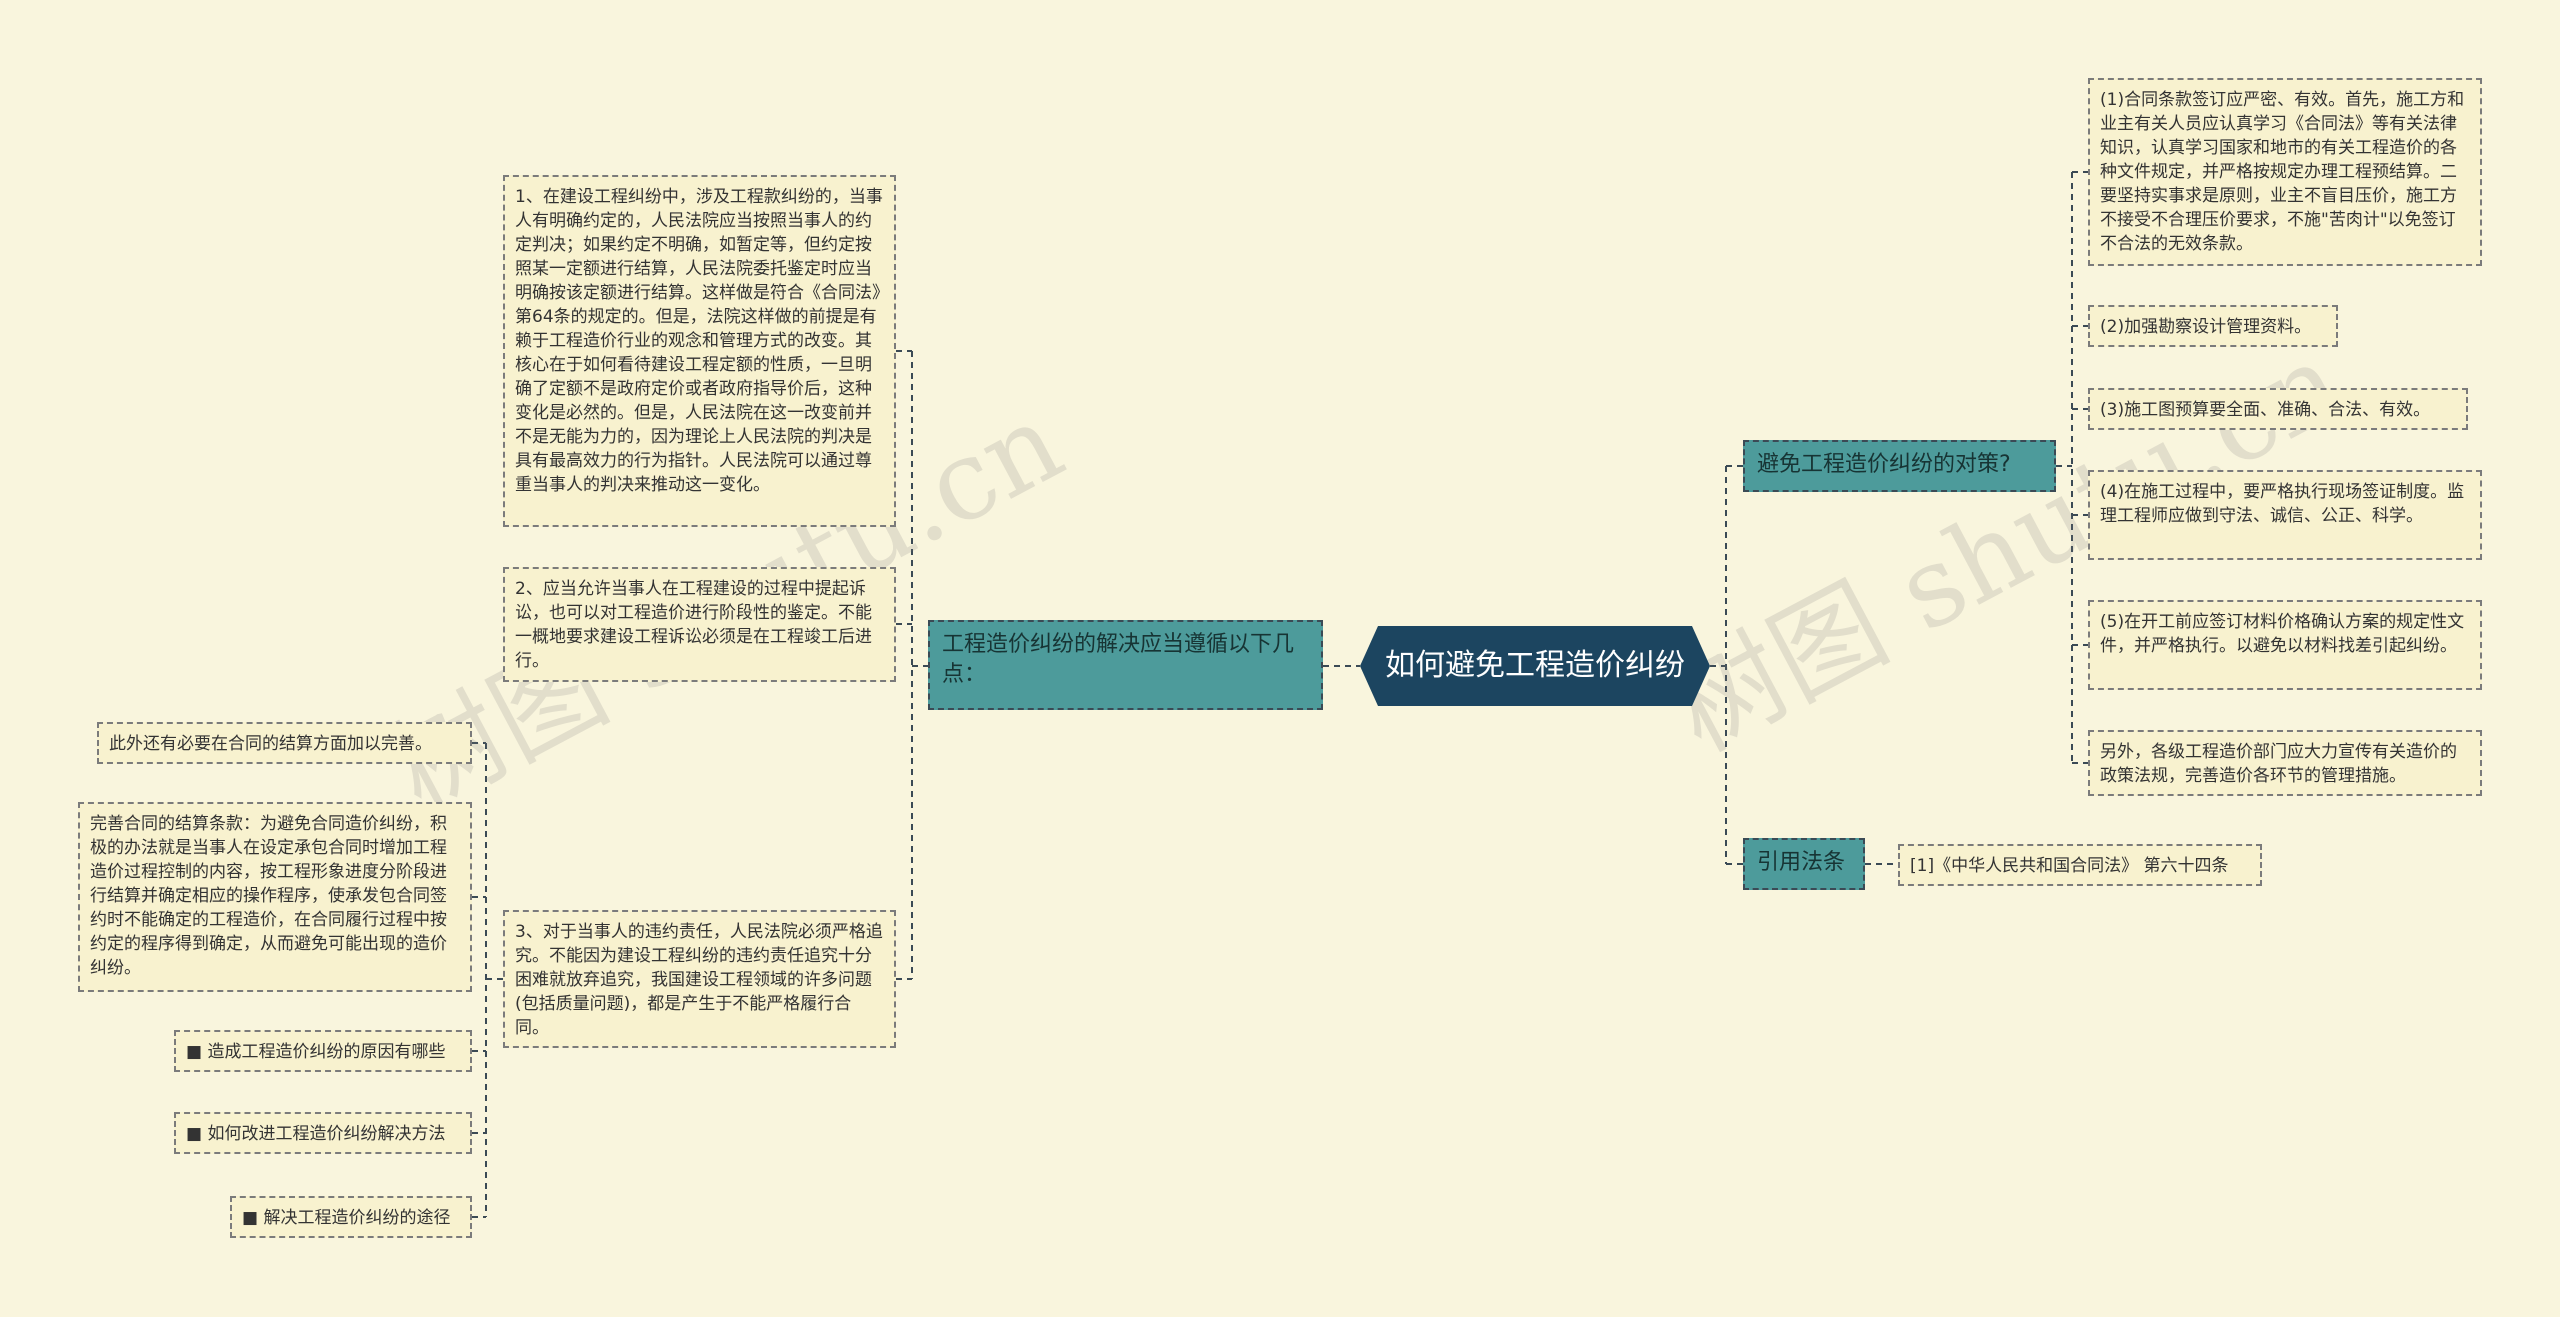 The width and height of the screenshot is (2560, 1317). I want to click on related-link-causes: ■ 造成工程造价纠纷的原因有哪些, so click(323, 1051).